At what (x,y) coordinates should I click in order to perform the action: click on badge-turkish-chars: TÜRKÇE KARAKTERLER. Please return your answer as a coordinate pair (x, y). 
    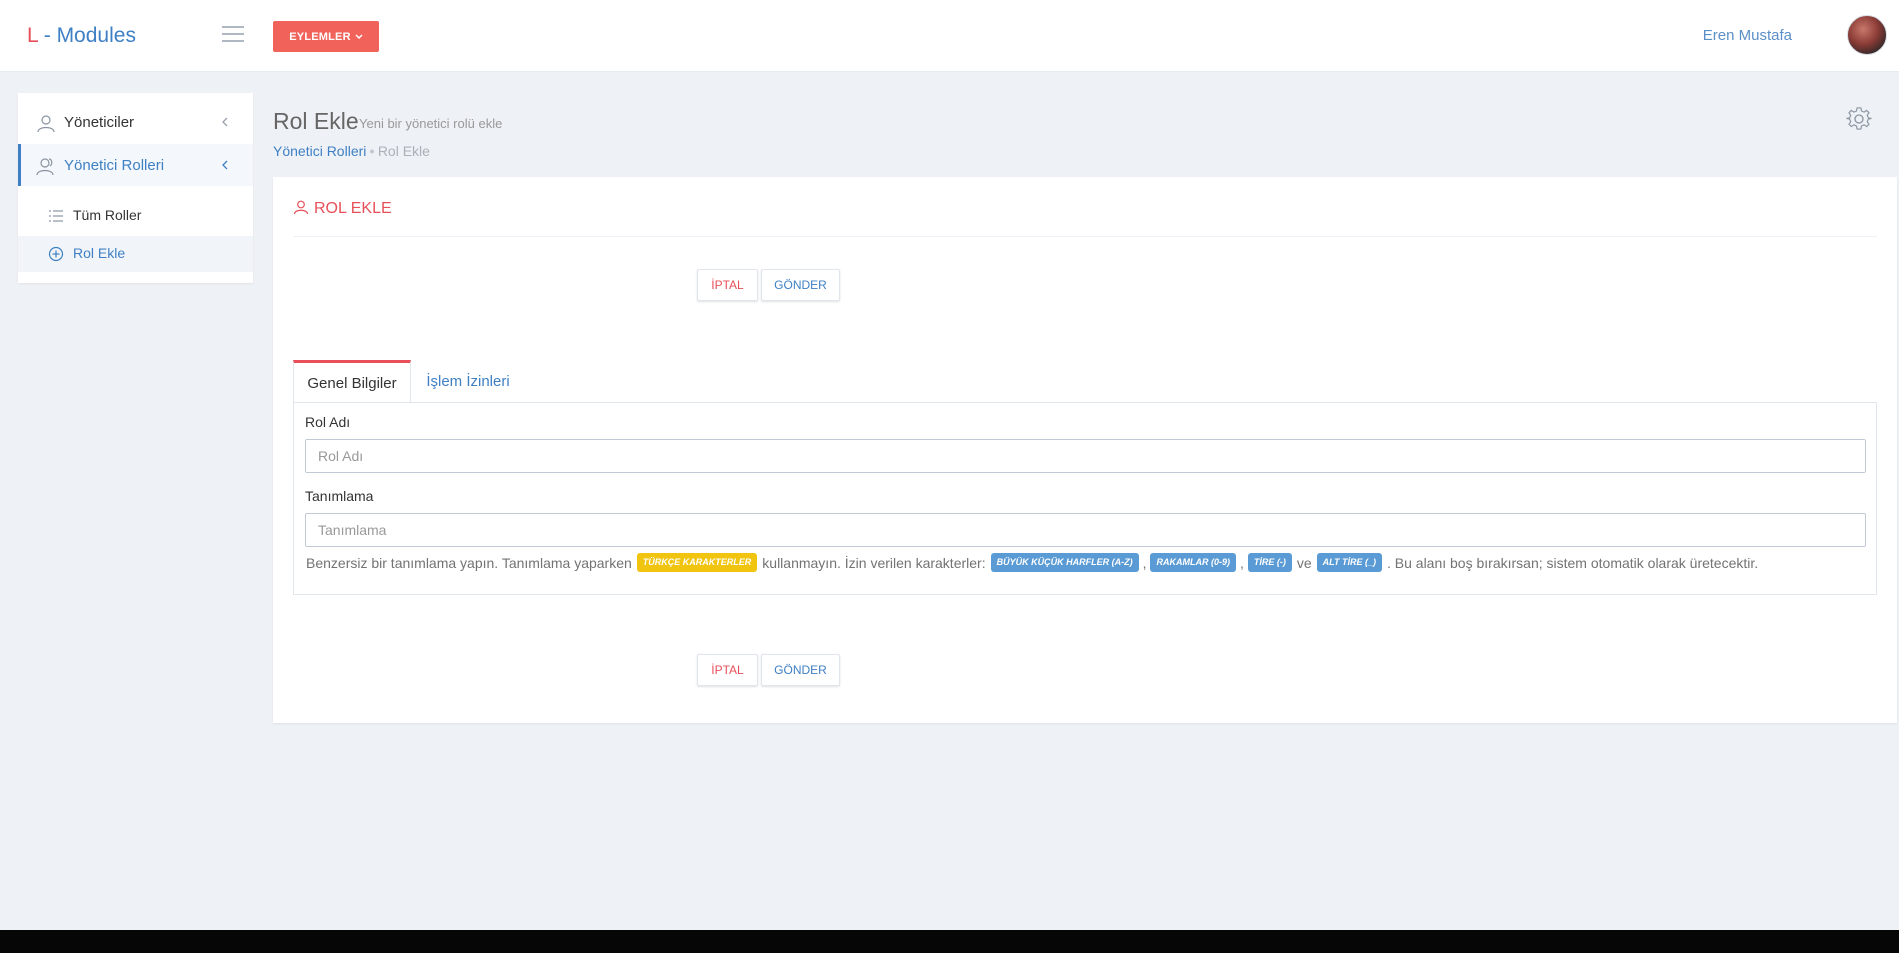
    Looking at the image, I should click on (697, 562).